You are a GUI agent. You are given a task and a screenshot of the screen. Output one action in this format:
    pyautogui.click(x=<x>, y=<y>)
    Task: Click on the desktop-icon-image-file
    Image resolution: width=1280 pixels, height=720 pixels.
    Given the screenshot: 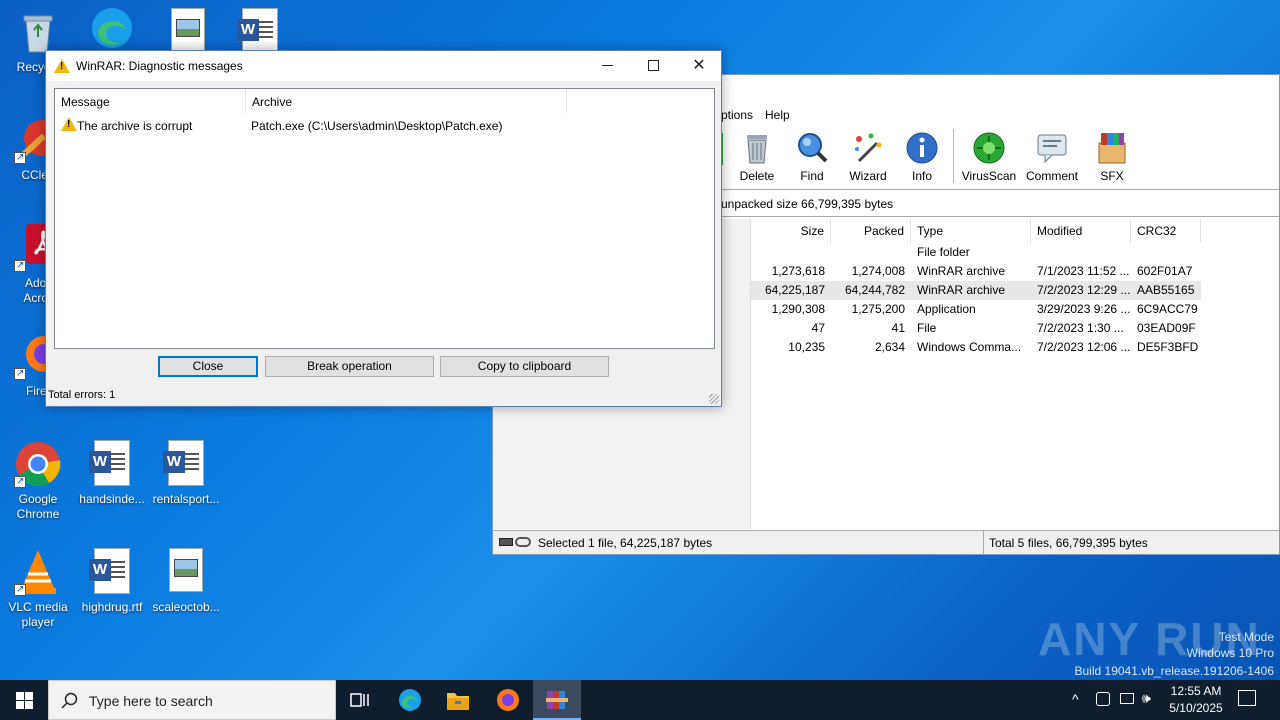 What is the action you would take?
    pyautogui.click(x=188, y=30)
    